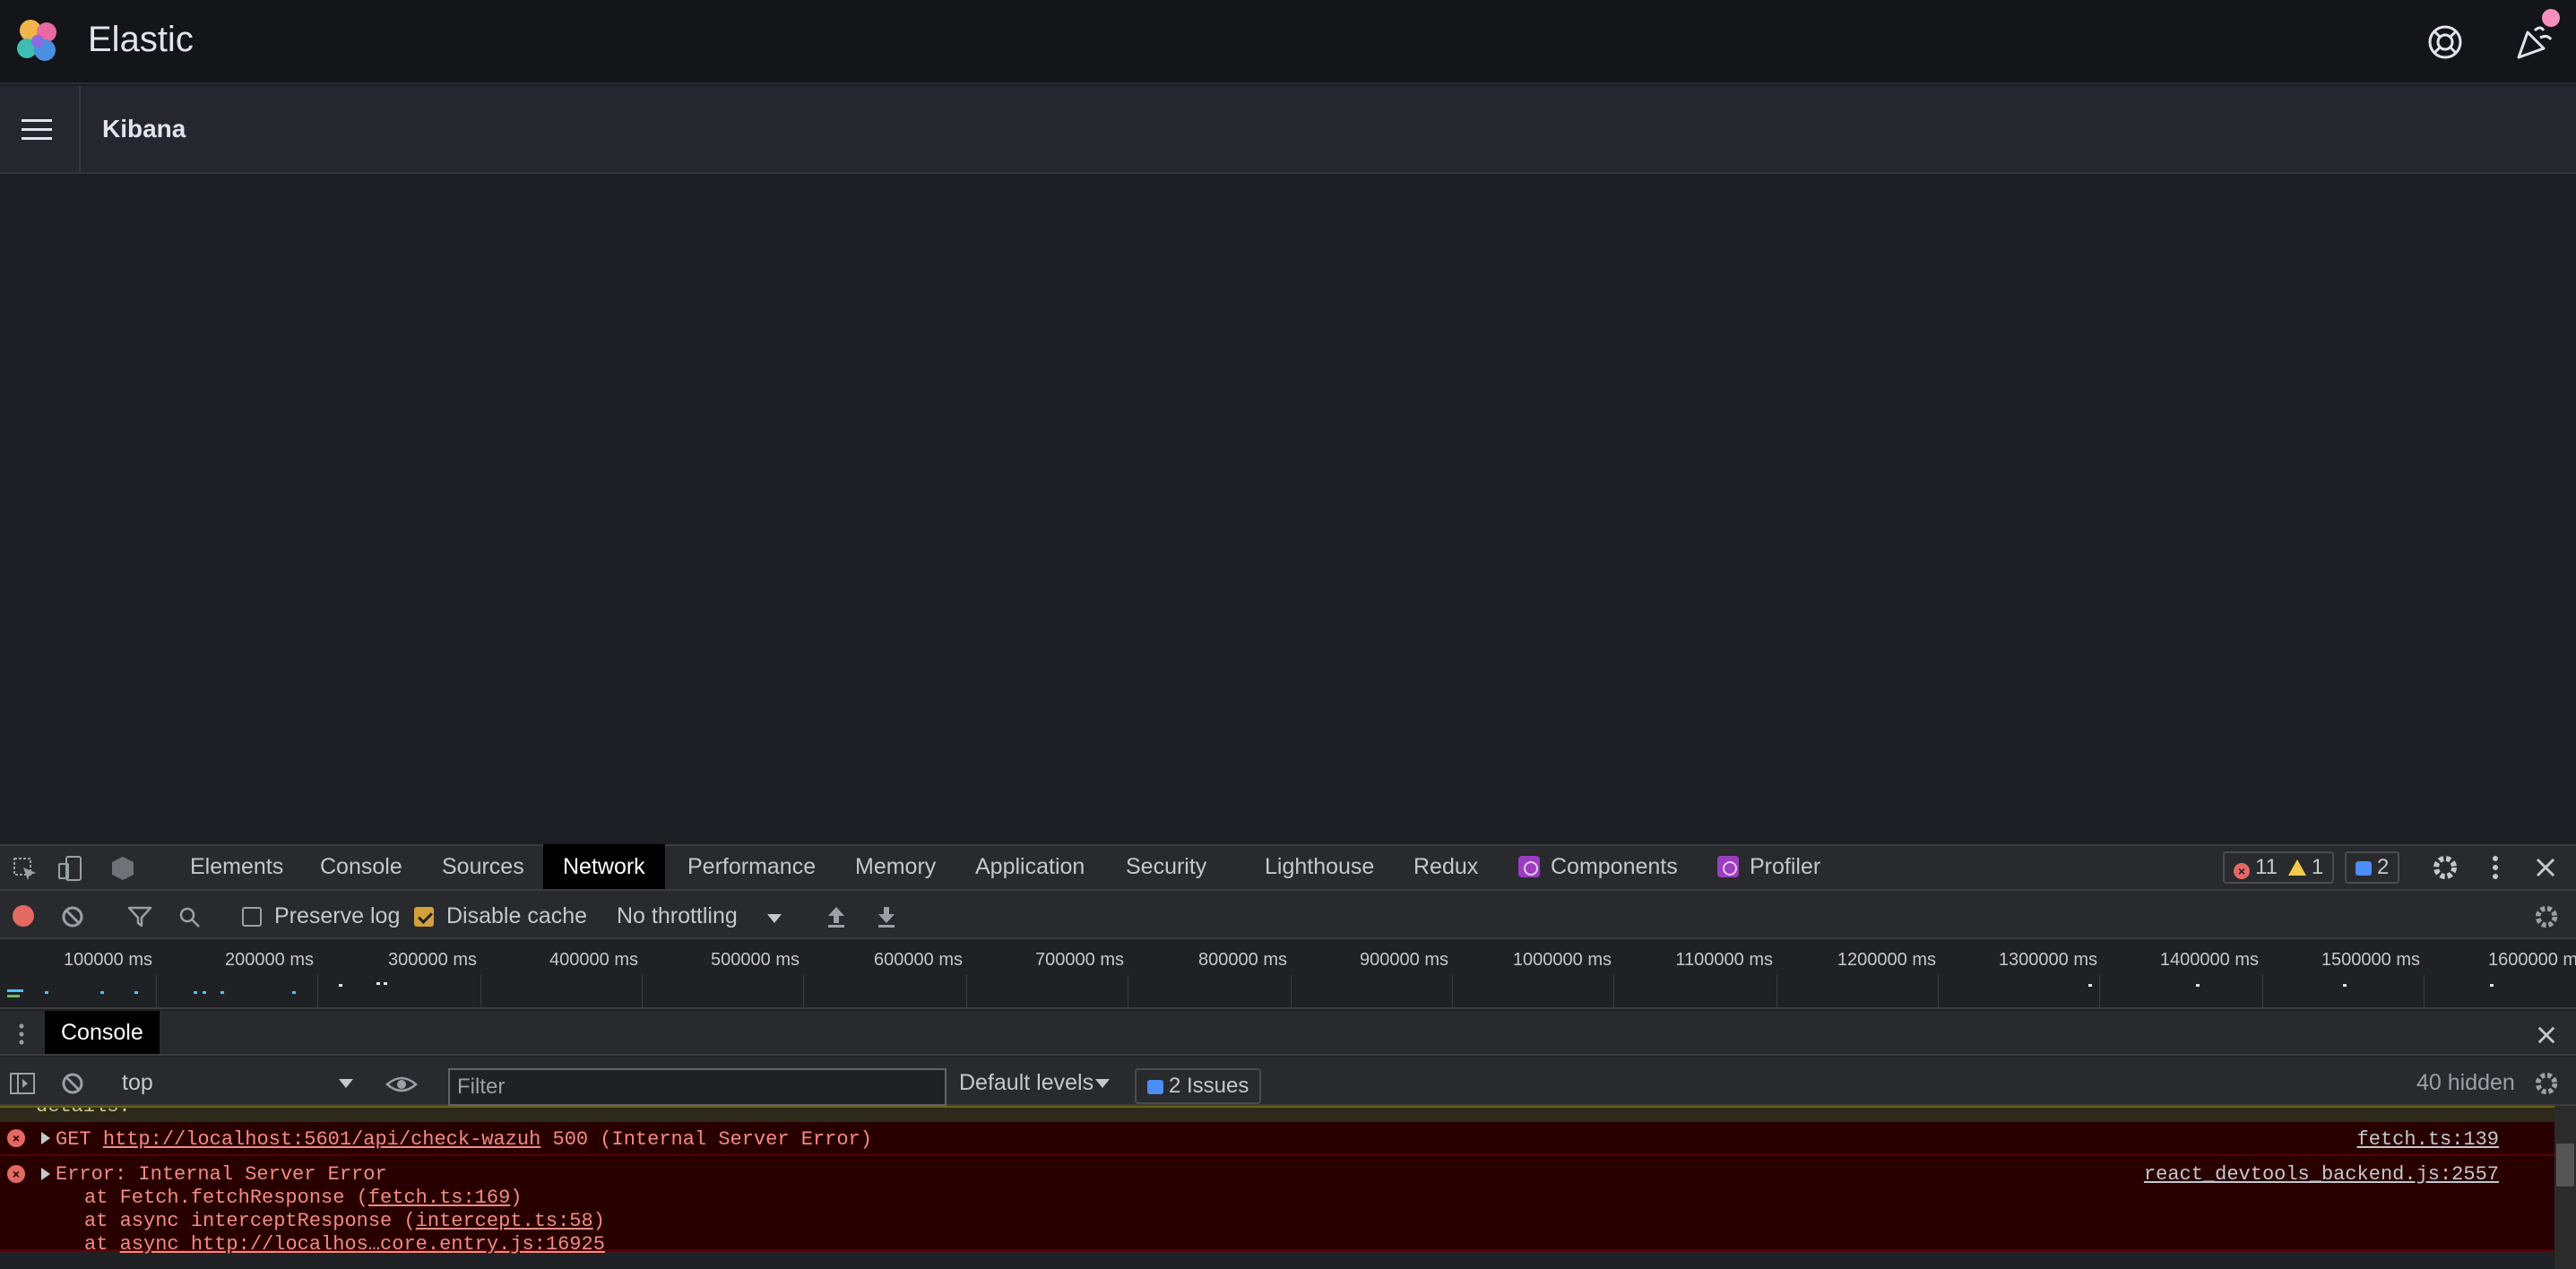 This screenshot has width=2576, height=1269. I want to click on notification-dot, so click(2551, 18).